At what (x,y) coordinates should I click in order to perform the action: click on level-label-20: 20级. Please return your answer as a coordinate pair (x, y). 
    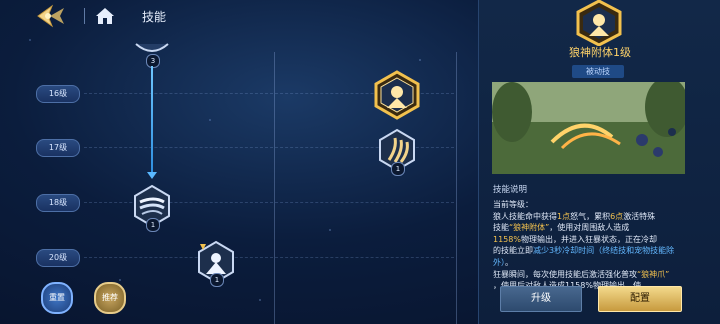
    Looking at the image, I should click on (58, 258).